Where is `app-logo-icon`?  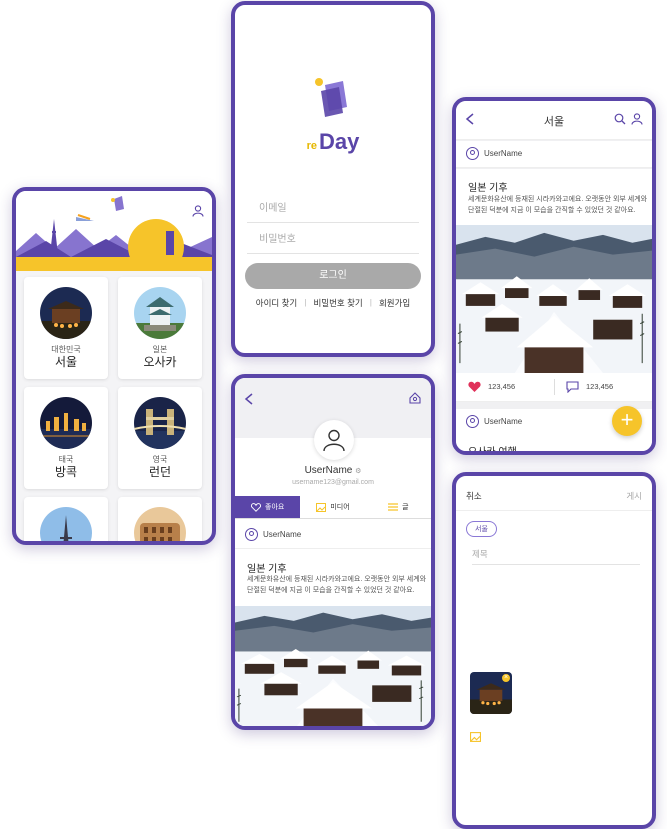 app-logo-icon is located at coordinates (331, 97).